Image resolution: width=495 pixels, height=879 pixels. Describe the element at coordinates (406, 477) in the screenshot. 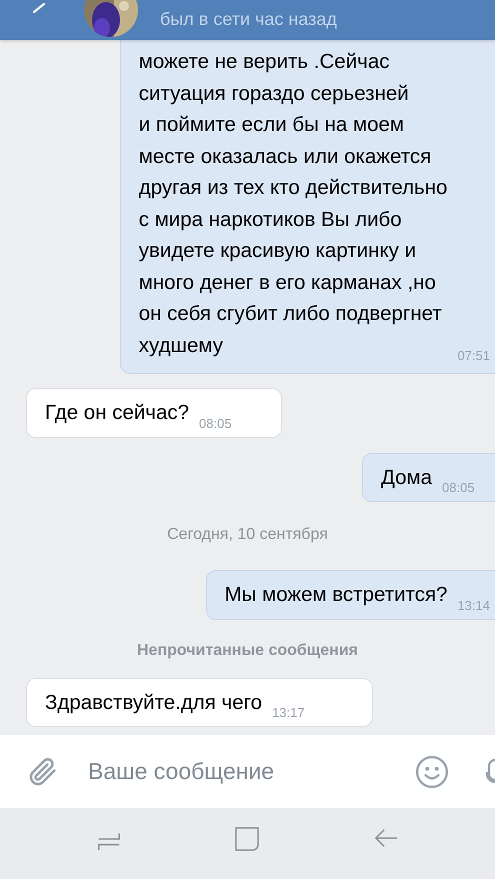

I see `message-text: Дома` at that location.